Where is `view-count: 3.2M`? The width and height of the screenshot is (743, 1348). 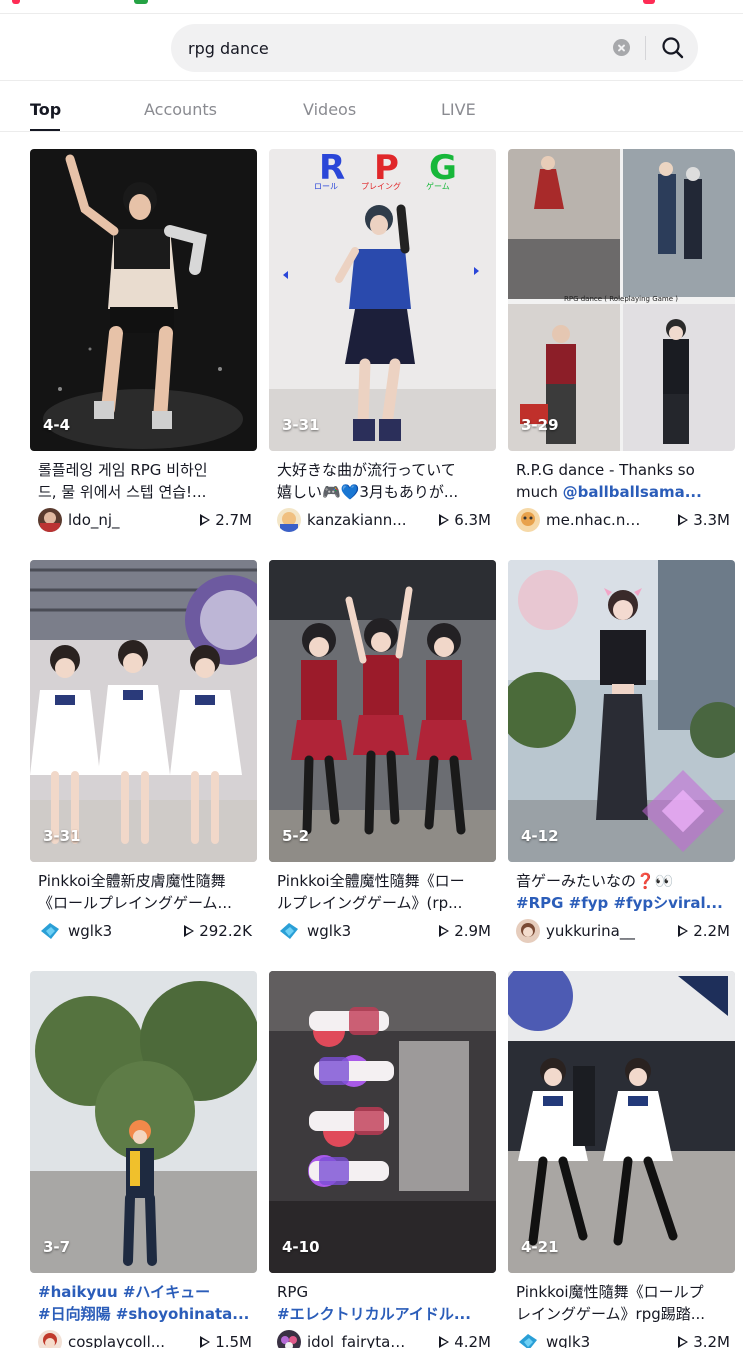
view-count: 3.2M is located at coordinates (704, 1340).